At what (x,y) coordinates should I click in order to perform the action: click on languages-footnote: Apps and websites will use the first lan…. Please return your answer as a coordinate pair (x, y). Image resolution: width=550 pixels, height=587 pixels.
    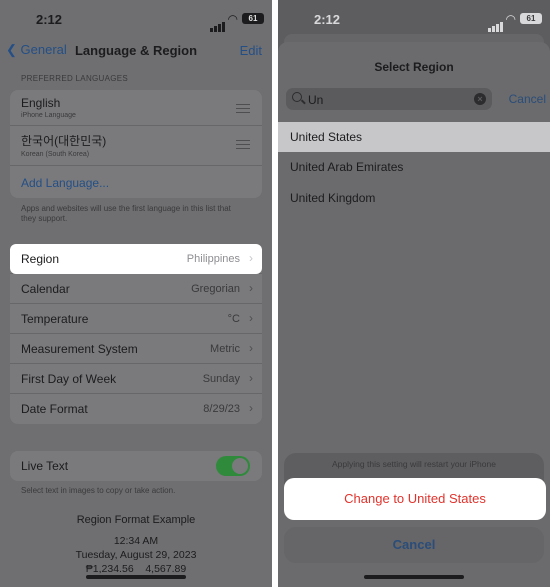
    Looking at the image, I should click on (126, 213).